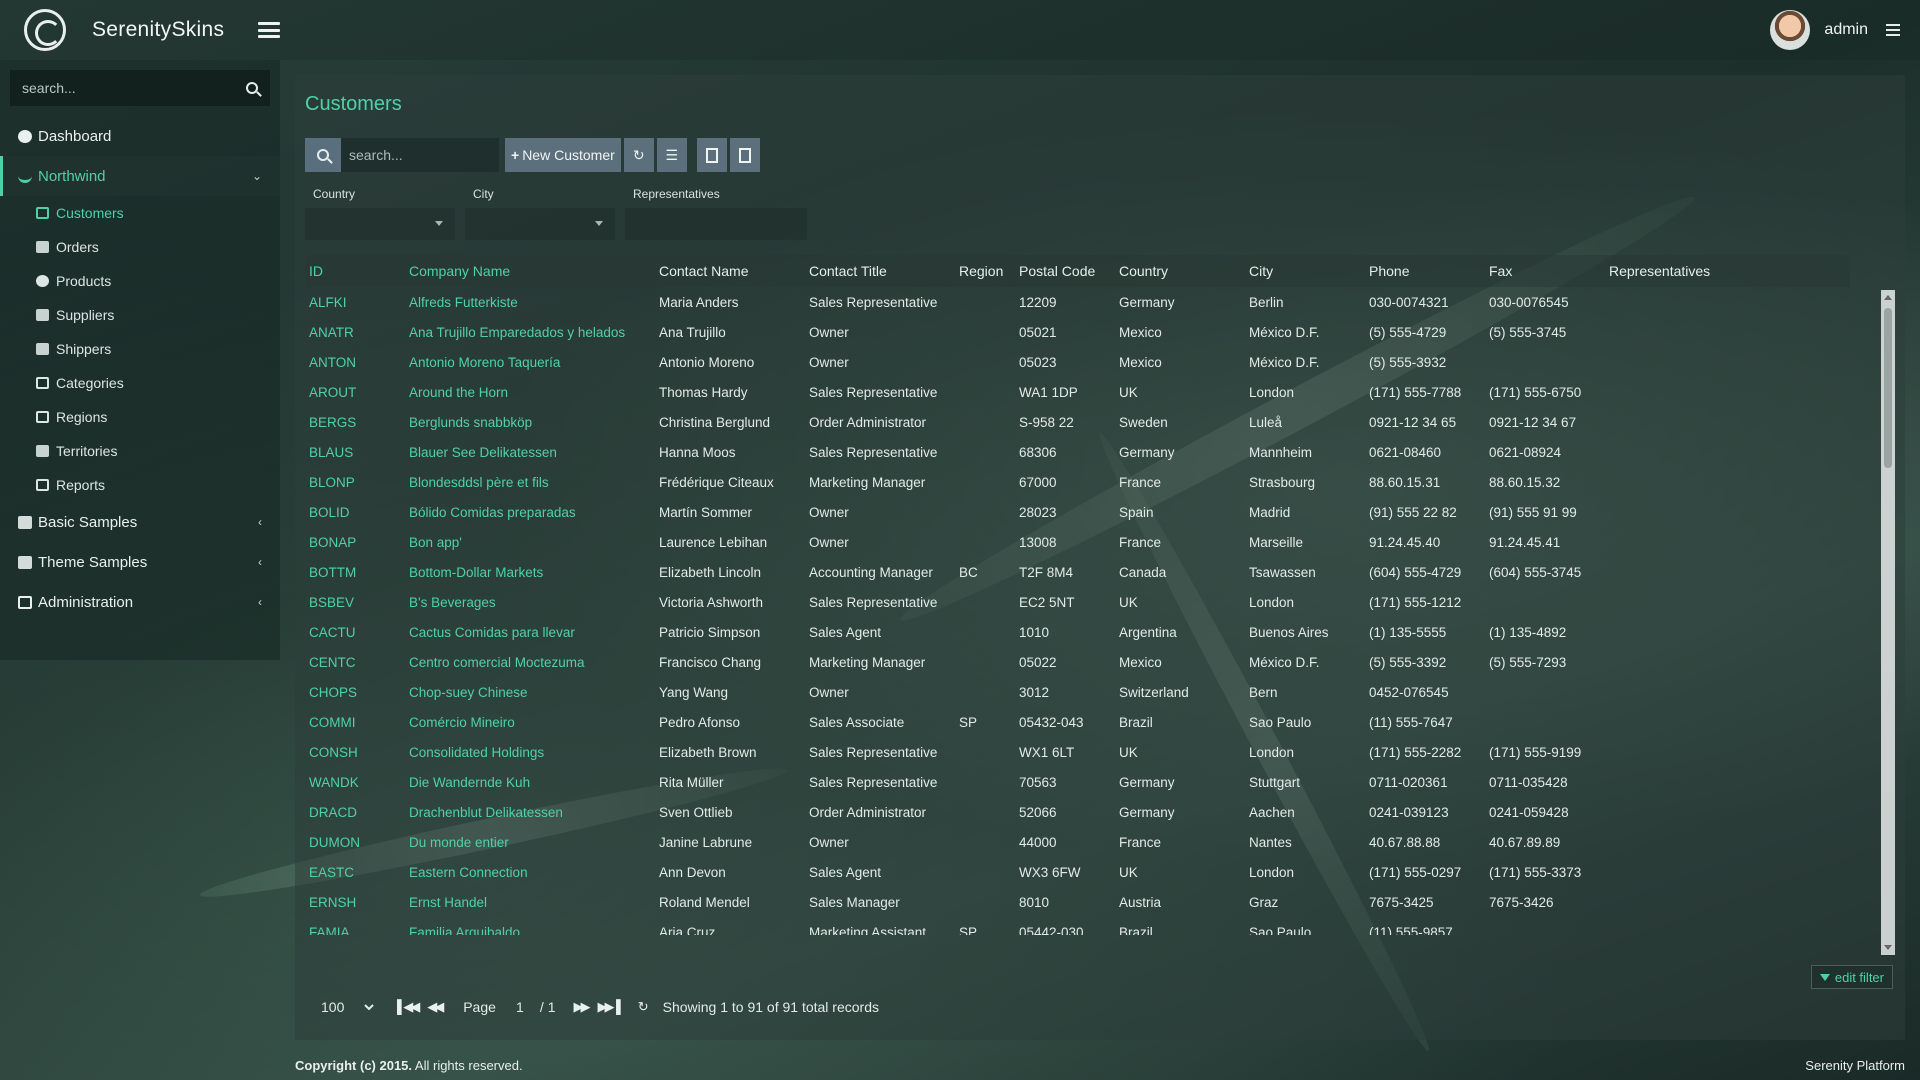  What do you see at coordinates (1305, 271) in the screenshot?
I see `col-city-header: City` at bounding box center [1305, 271].